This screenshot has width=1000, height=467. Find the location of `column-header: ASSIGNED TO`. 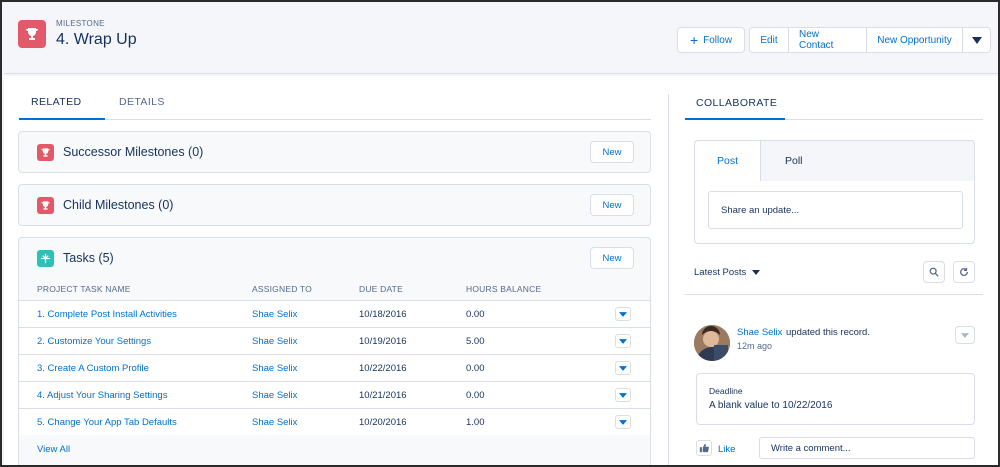

column-header: ASSIGNED TO is located at coordinates (282, 289).